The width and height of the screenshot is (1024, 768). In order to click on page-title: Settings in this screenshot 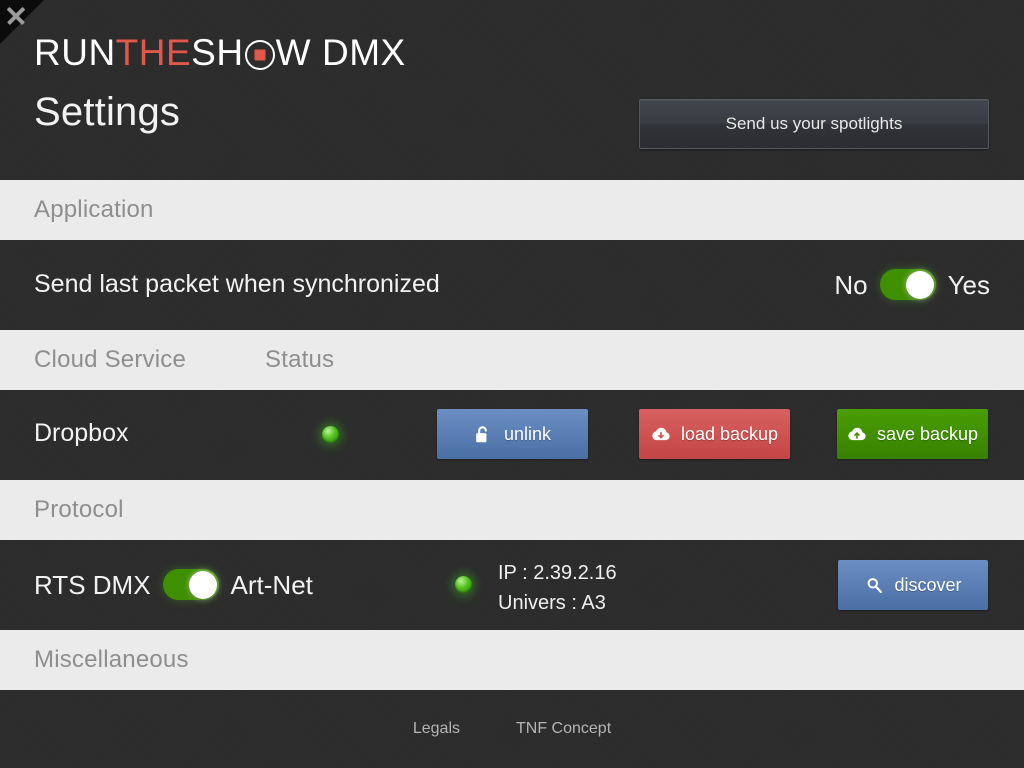, I will do `click(107, 112)`.